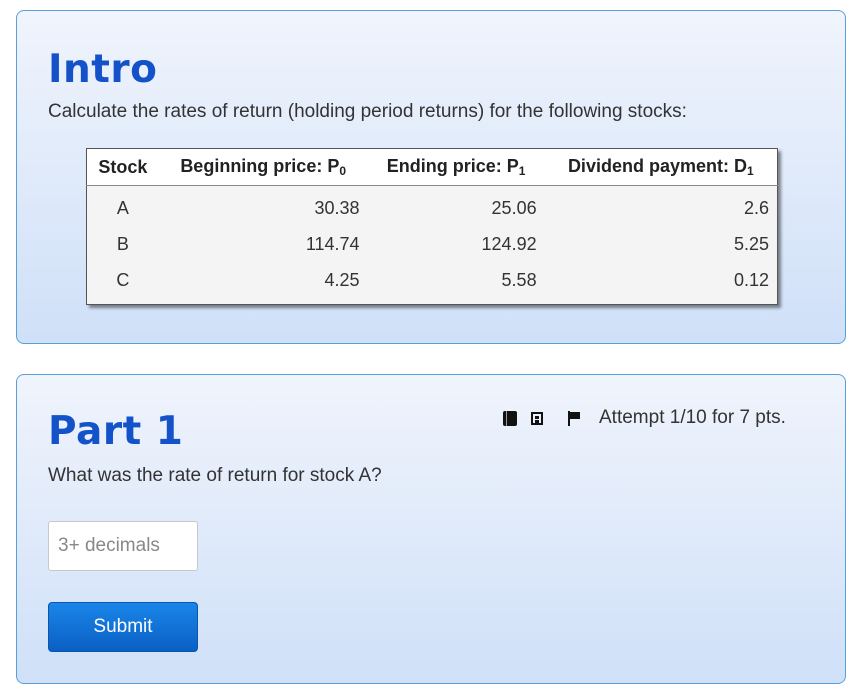 The width and height of the screenshot is (862, 688). Describe the element at coordinates (456, 167) in the screenshot. I see `header-ending-price: Ending price: P1` at that location.